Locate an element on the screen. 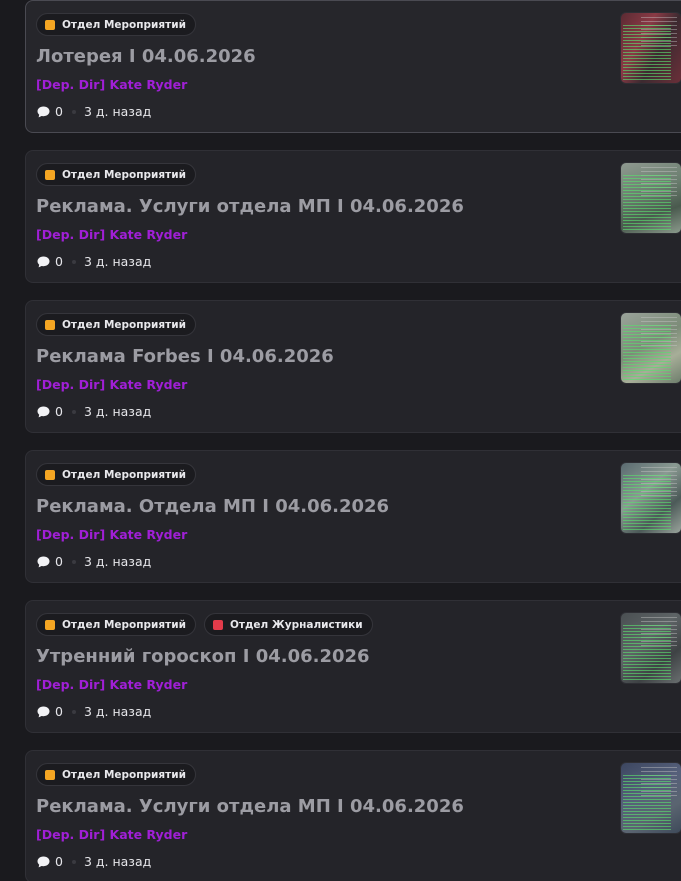  thread-title: Реклама Forbes I 04.06.2026 is located at coordinates (185, 356).